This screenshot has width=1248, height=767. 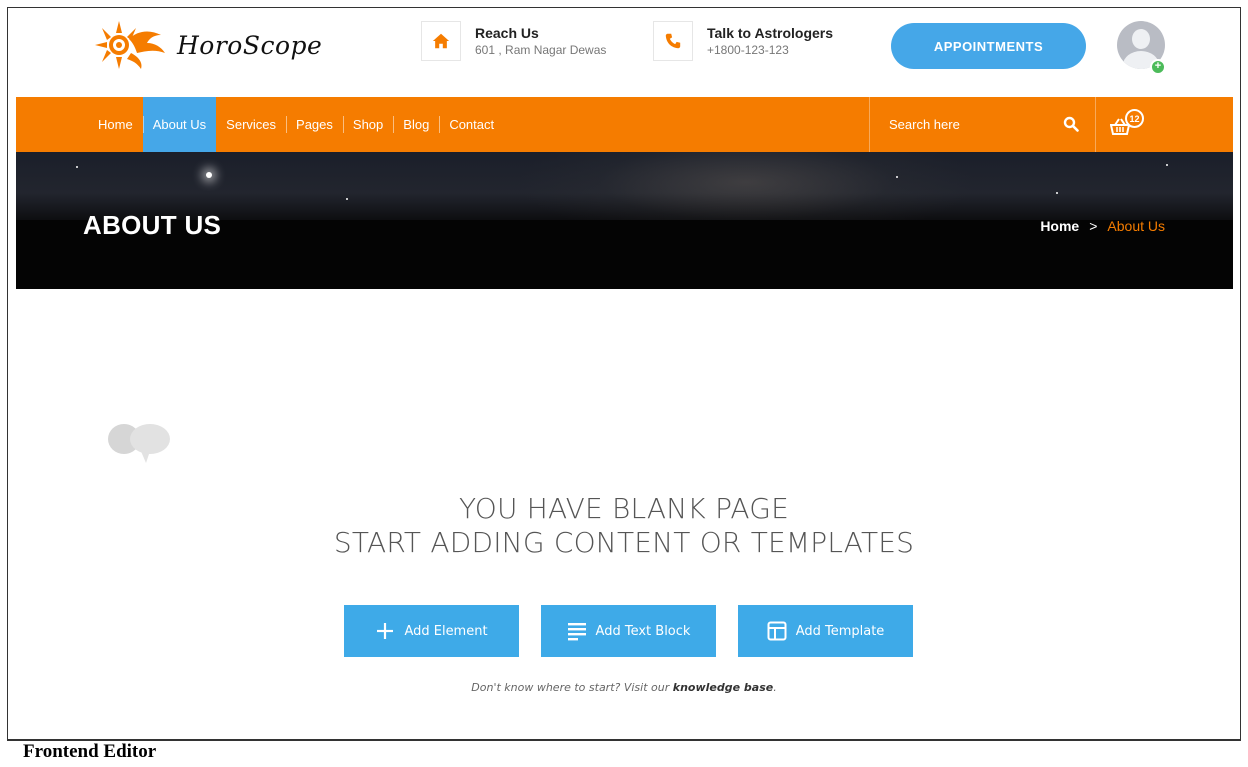 I want to click on brand-logo: HoroScope, so click(x=206, y=45).